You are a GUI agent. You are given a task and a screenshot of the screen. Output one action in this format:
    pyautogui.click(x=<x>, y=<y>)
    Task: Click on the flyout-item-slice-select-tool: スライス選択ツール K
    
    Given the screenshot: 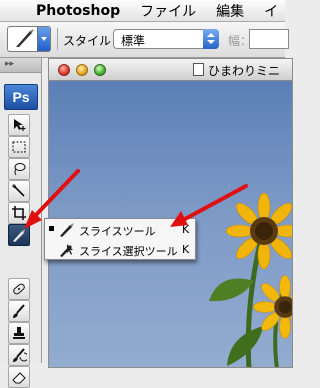 What is the action you would take?
    pyautogui.click(x=120, y=250)
    